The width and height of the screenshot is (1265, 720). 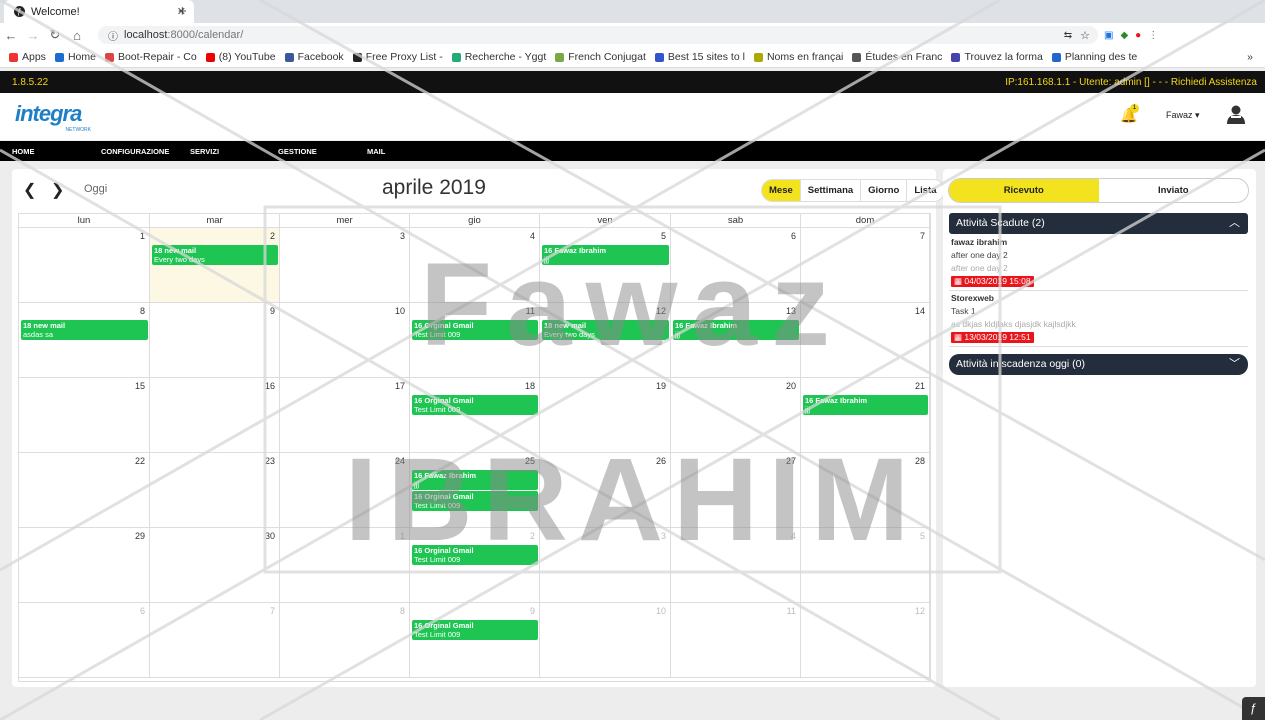 What do you see at coordinates (135, 151) in the screenshot?
I see `menu-configurazione: CONFIGURAZIONE` at bounding box center [135, 151].